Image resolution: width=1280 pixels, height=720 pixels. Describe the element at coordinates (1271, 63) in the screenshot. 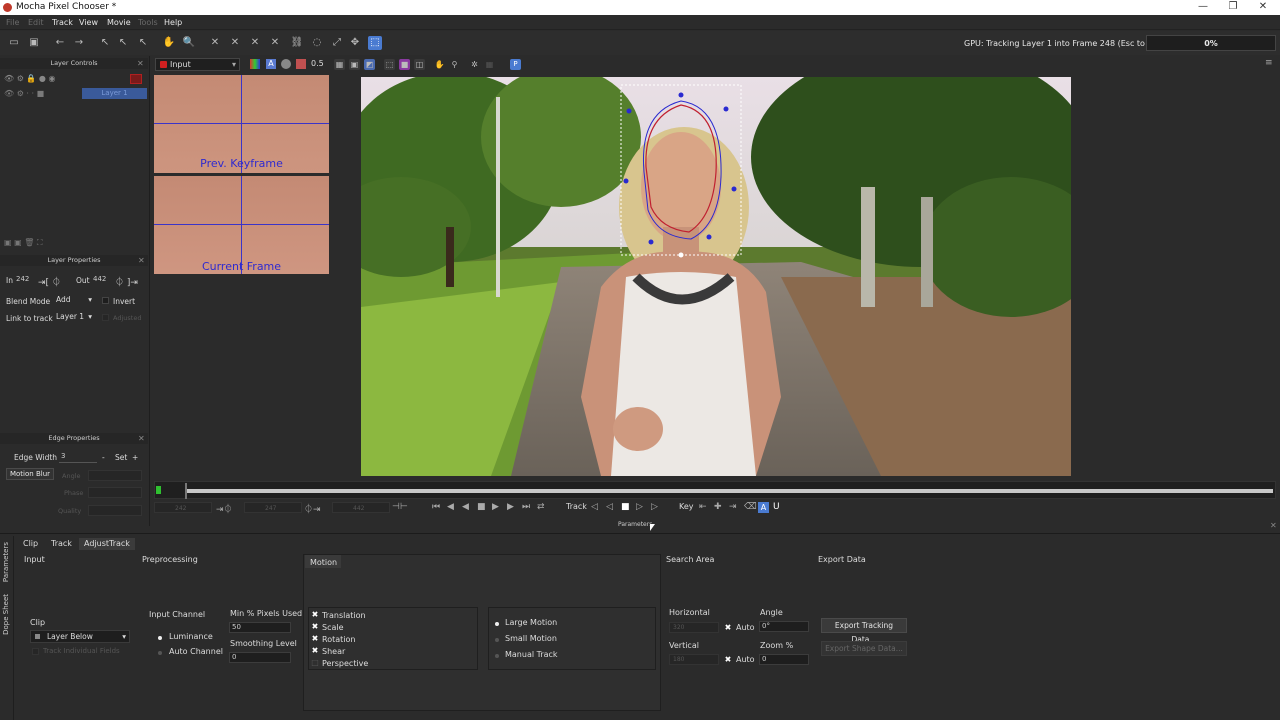

I see `panel-menu-icon: ≡` at that location.